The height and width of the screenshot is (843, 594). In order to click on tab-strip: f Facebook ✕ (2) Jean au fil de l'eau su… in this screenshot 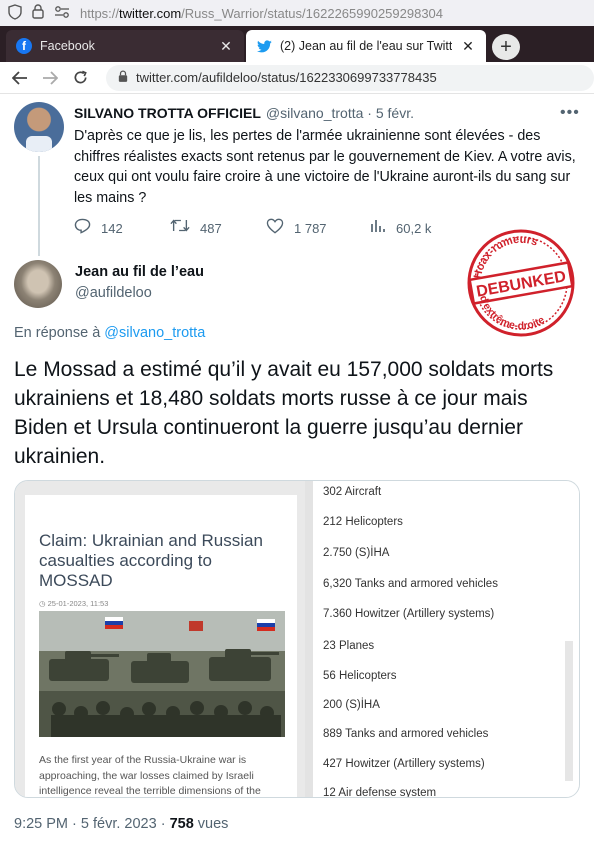, I will do `click(297, 44)`.